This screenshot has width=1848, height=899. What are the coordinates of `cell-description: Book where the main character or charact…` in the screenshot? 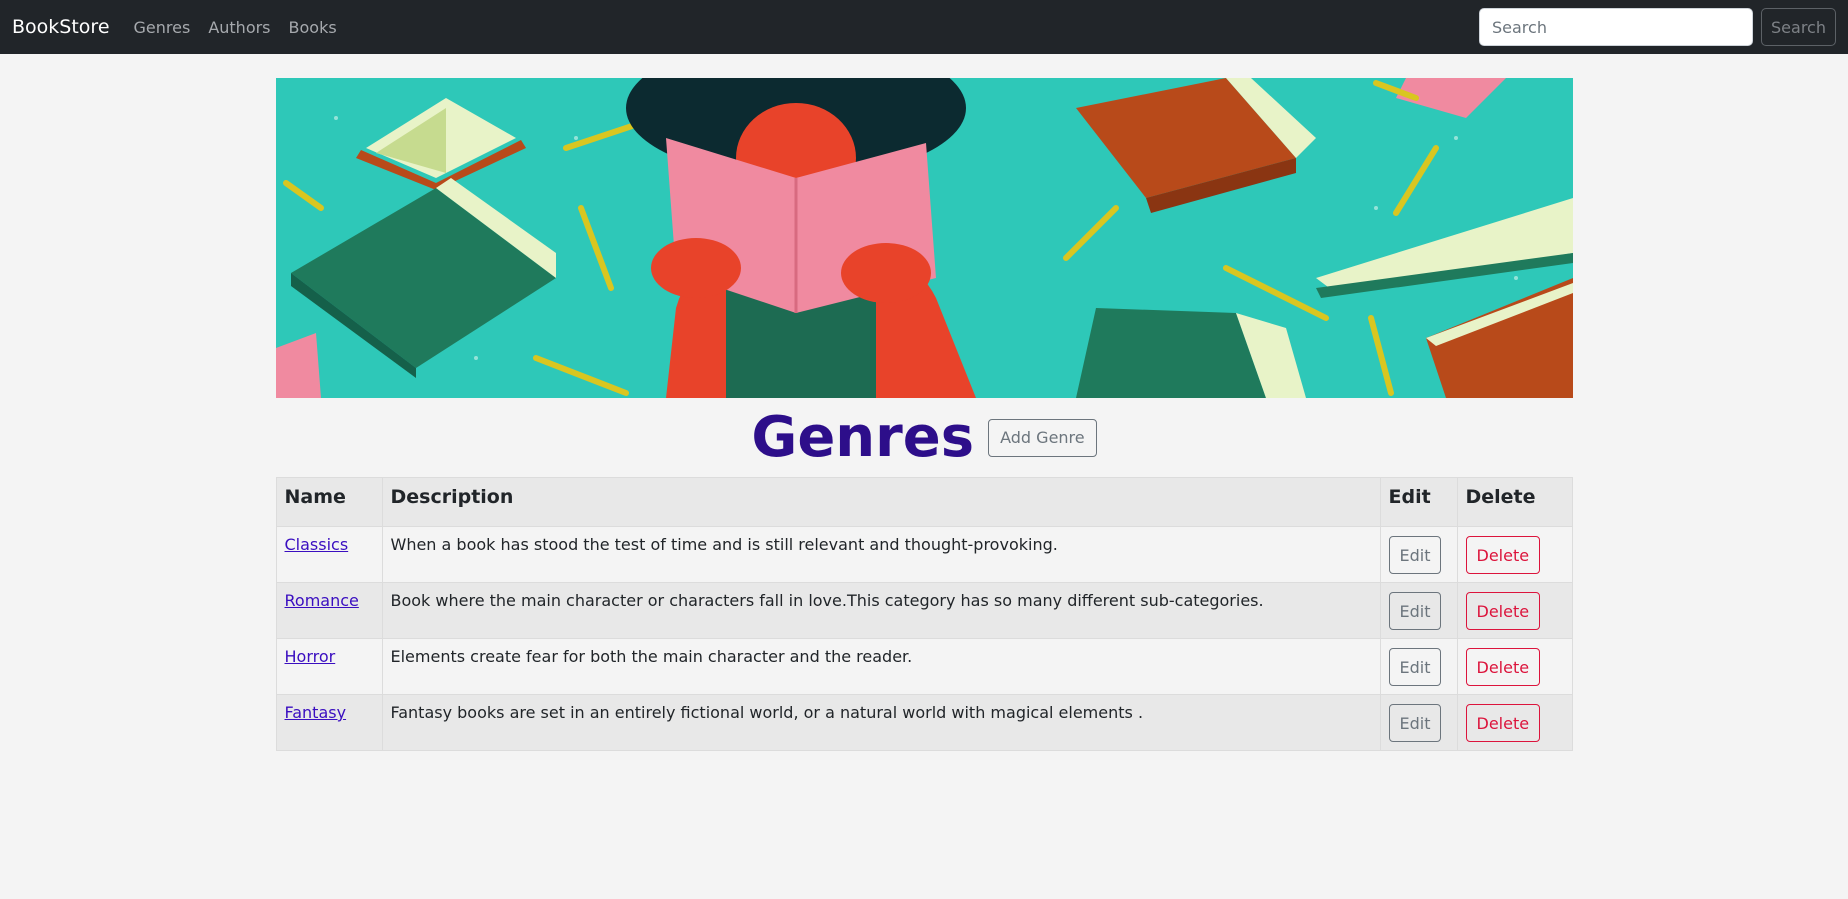 It's located at (881, 610).